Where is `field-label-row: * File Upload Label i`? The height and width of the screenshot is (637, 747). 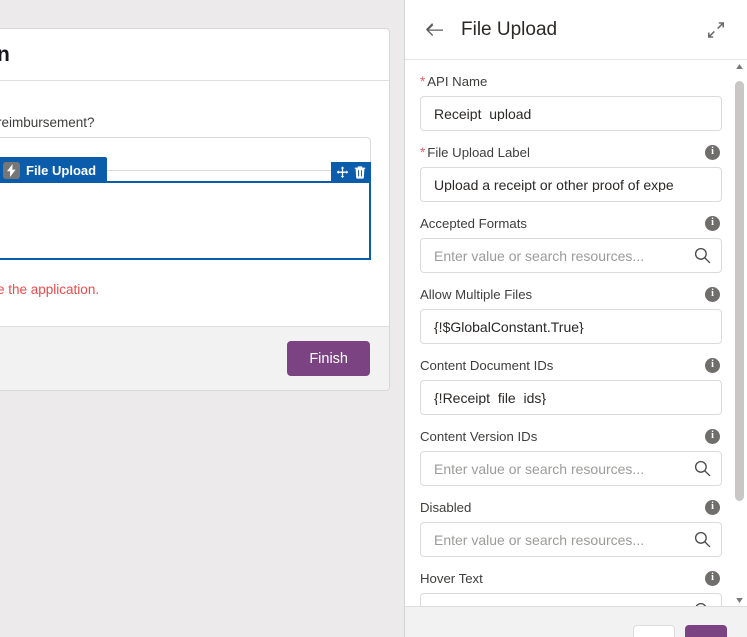 field-label-row: * File Upload Label i is located at coordinates (571, 152).